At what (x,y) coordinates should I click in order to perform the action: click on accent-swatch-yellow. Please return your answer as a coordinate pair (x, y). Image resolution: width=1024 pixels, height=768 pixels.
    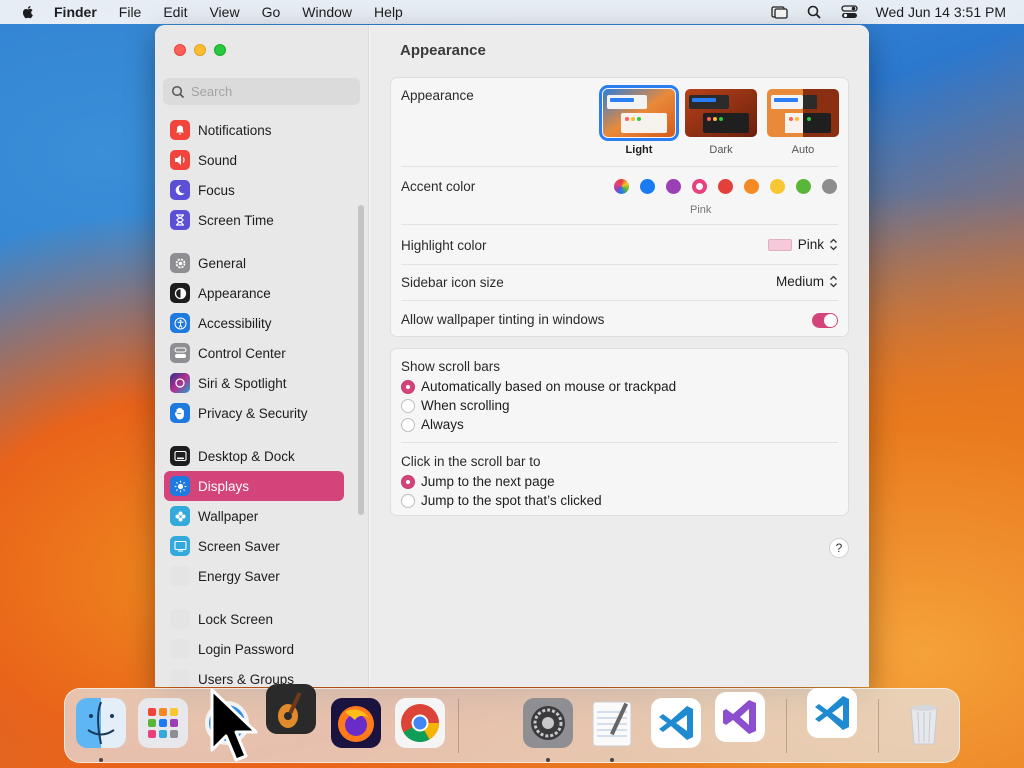
    Looking at the image, I should click on (777, 186).